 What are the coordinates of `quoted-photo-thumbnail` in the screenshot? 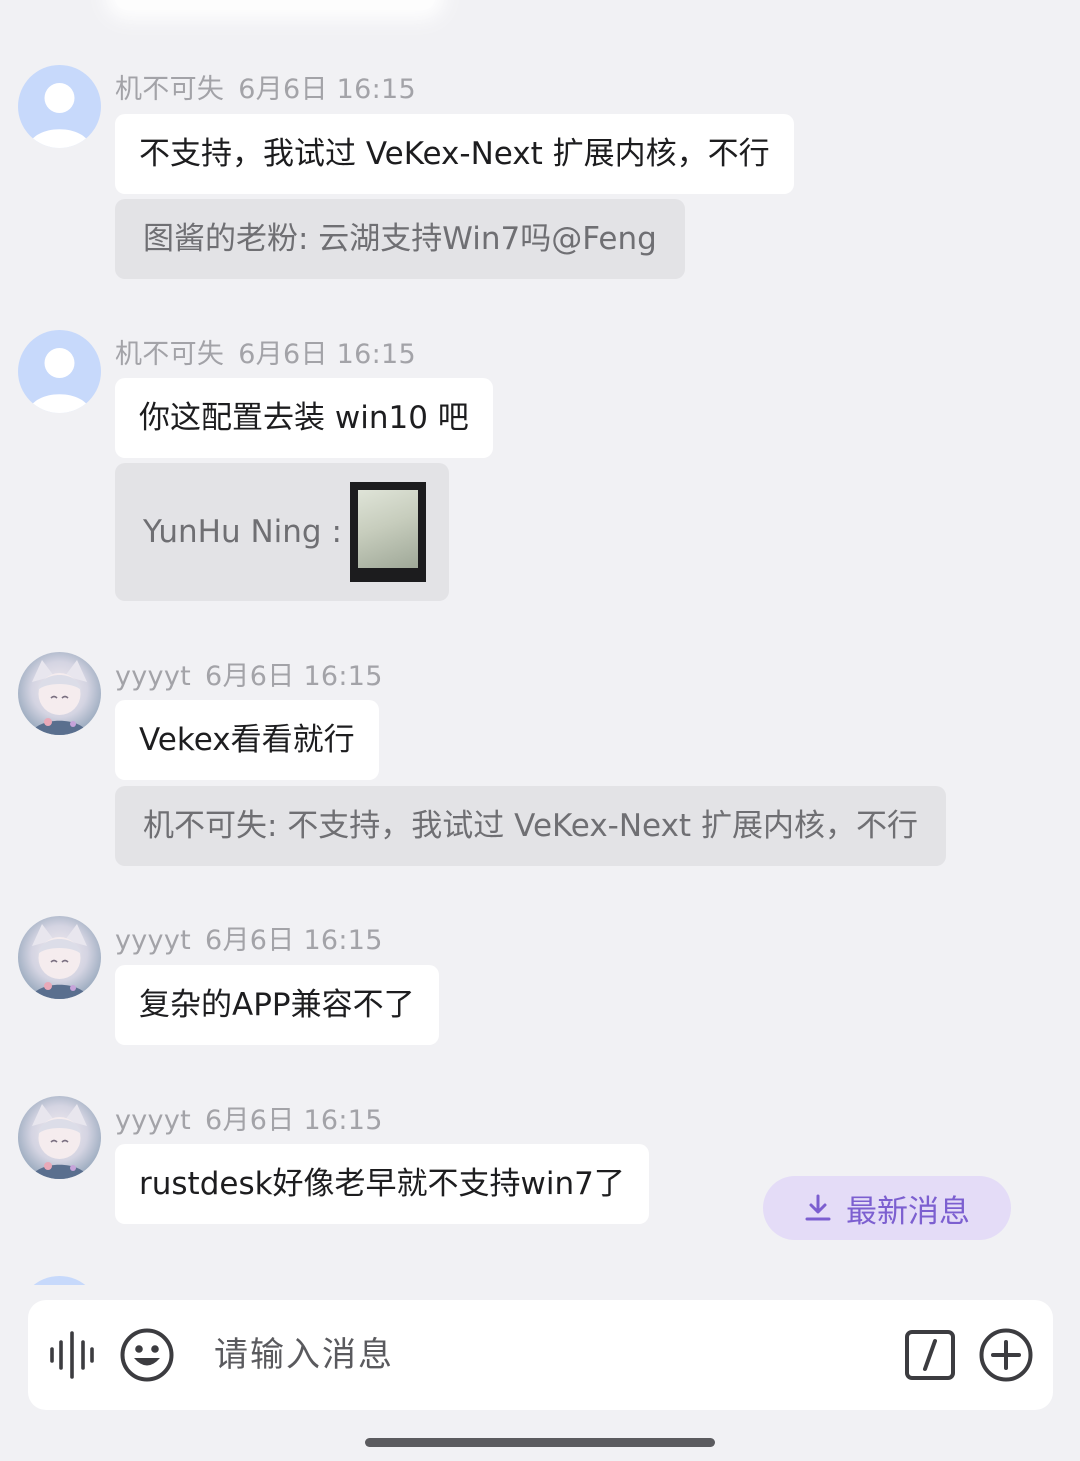 It's located at (388, 532).